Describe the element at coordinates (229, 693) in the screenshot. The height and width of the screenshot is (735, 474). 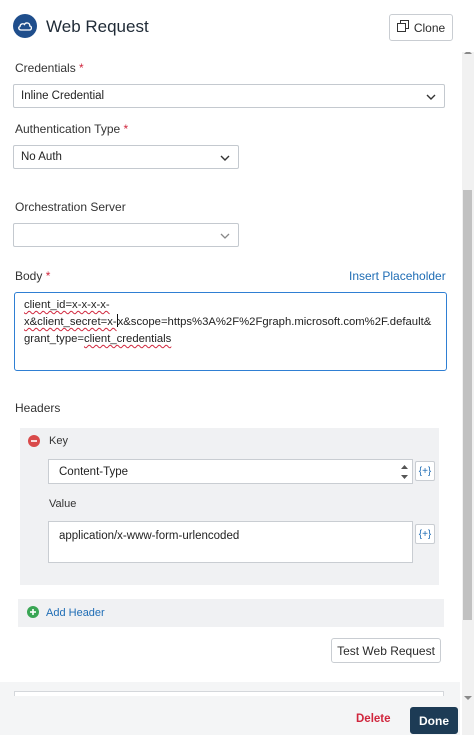
I see `next-field-edge` at that location.